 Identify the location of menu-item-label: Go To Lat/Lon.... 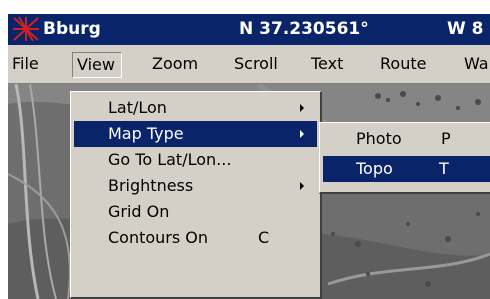
(170, 159).